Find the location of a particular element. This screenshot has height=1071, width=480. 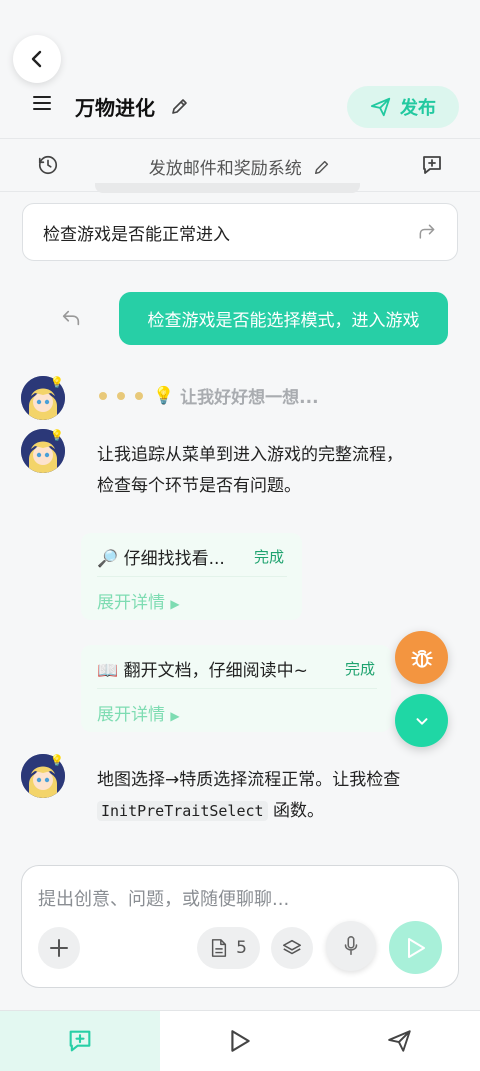

session-title-row: 发放邮件和奖励系统 is located at coordinates (240, 166).